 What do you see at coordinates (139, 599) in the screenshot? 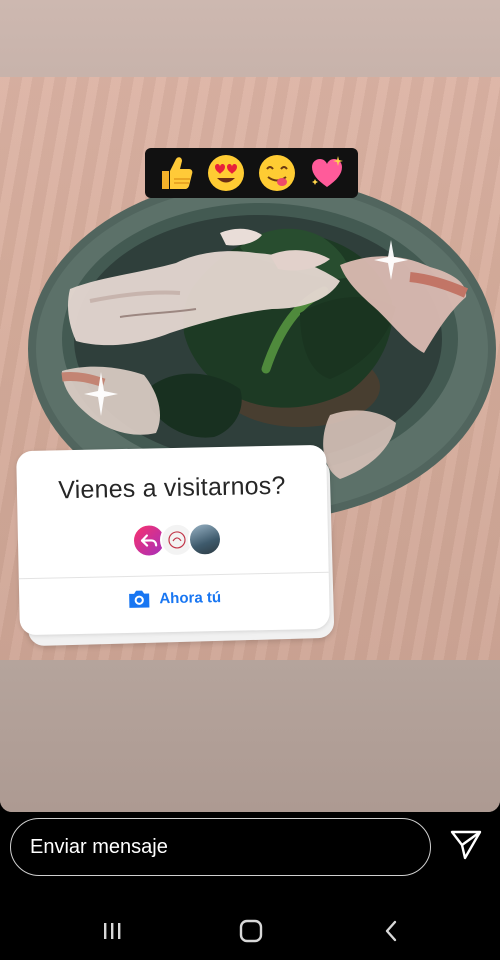
I see `camera-icon` at bounding box center [139, 599].